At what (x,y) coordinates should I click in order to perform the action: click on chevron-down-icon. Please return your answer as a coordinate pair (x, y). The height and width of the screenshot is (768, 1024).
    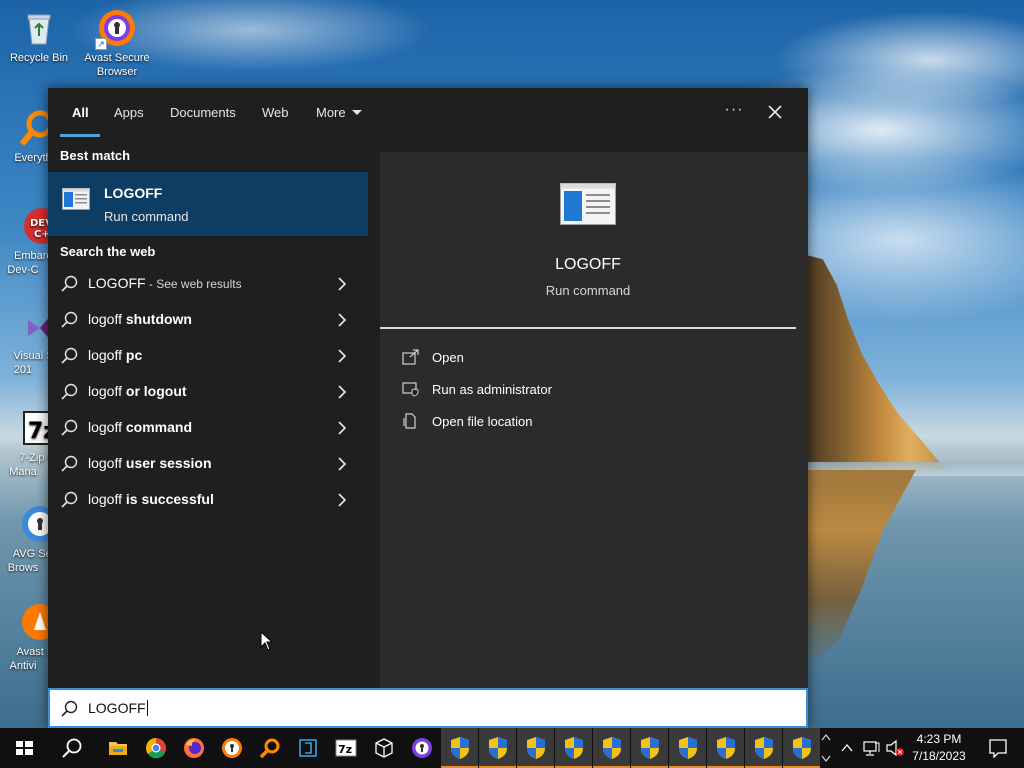
    Looking at the image, I should click on (356, 112).